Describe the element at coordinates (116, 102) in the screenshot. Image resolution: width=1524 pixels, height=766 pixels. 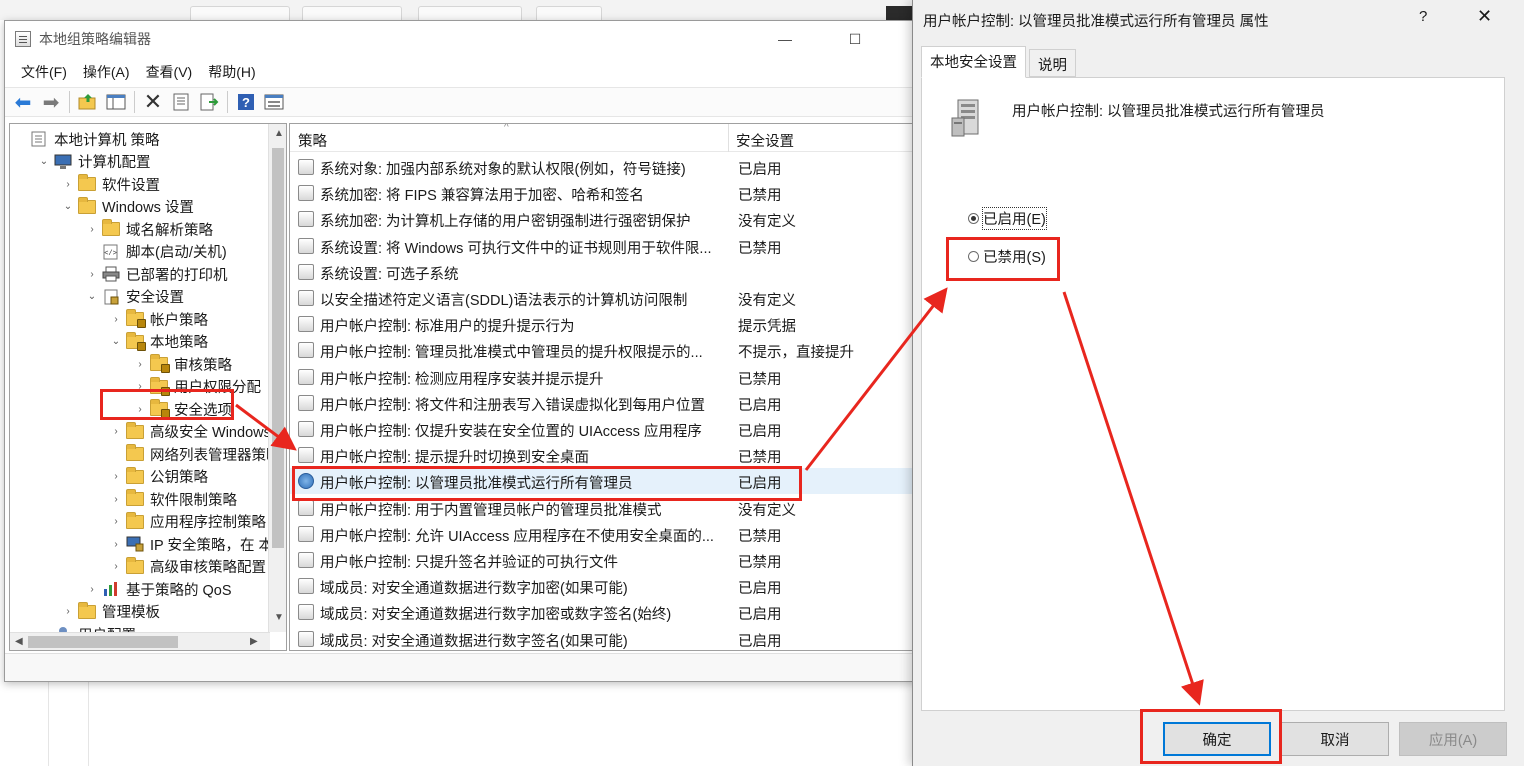
I see `show-hide-tree-icon` at that location.